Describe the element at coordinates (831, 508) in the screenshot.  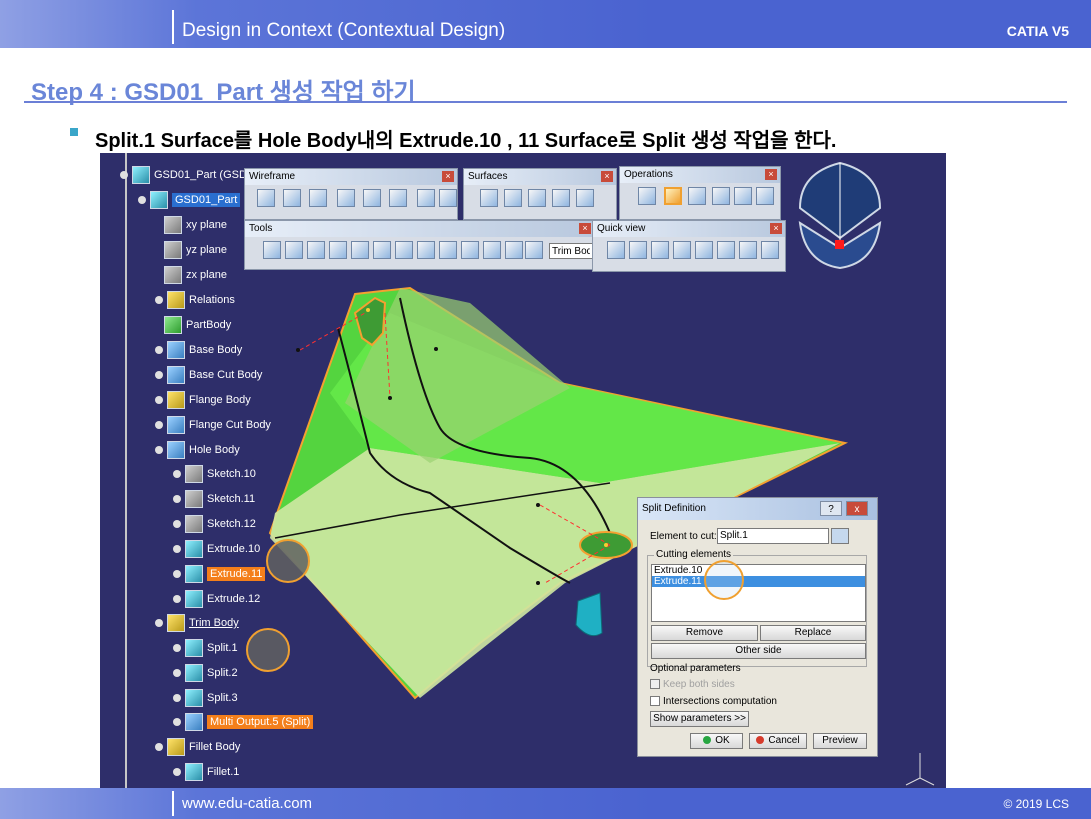
I see `help-button: ?` at that location.